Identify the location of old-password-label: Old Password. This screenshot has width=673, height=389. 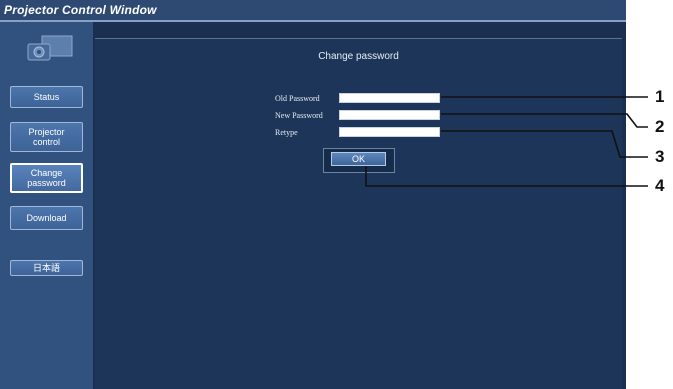
(297, 98).